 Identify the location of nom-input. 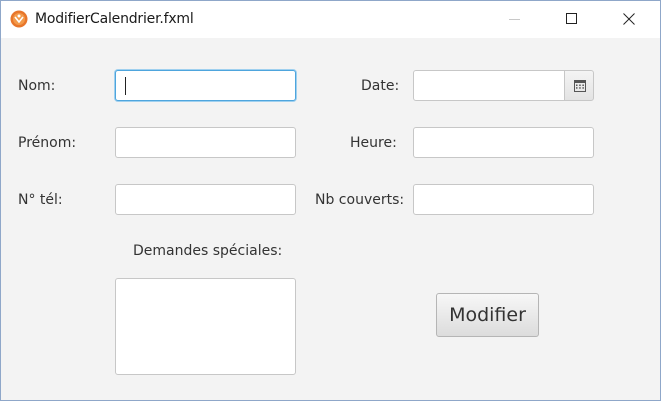
(205, 85).